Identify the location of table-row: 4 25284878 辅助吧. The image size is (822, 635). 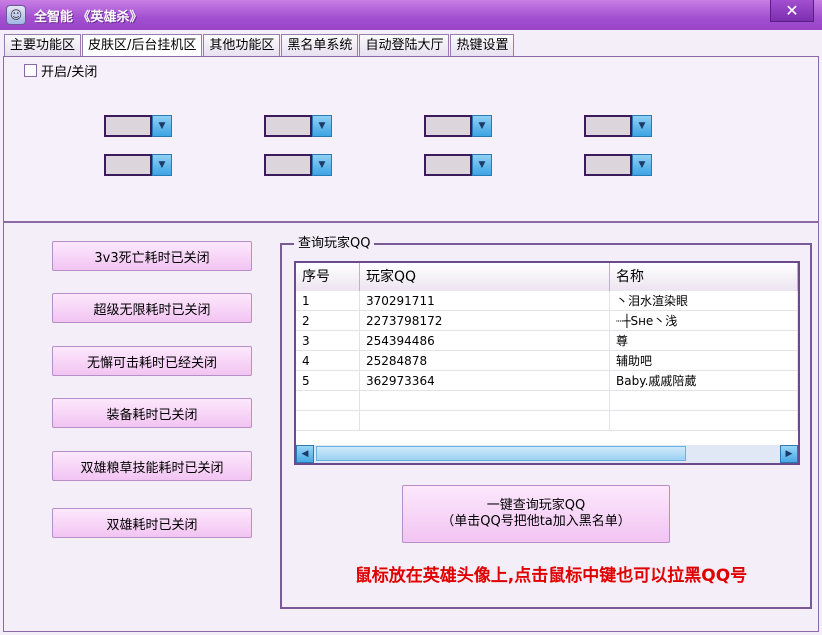
(547, 361).